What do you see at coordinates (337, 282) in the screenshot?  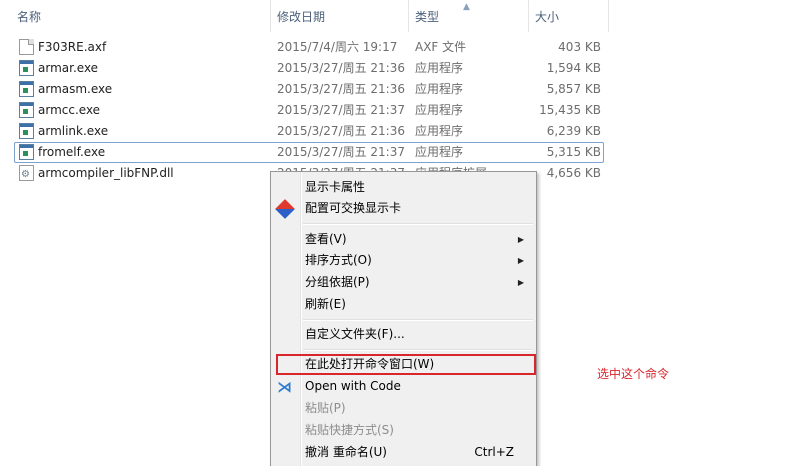 I see `menu-item-label: 分组依据(P)` at bounding box center [337, 282].